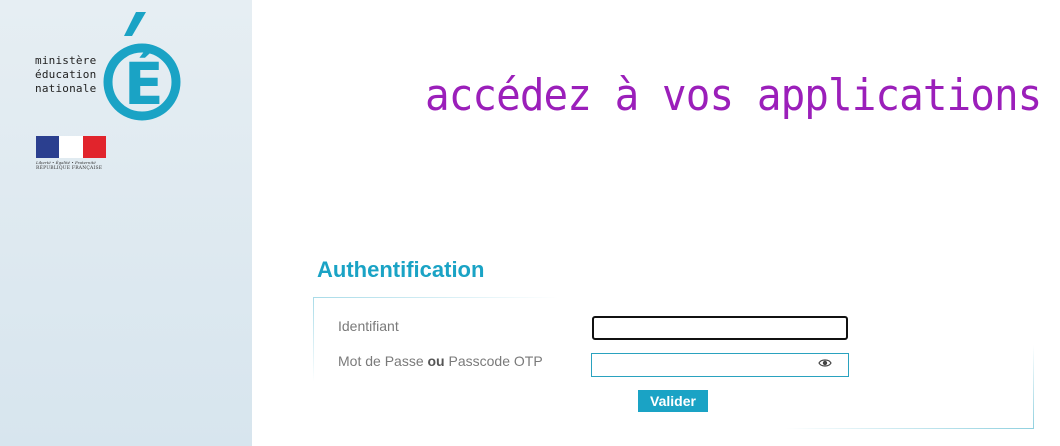  What do you see at coordinates (368, 326) in the screenshot?
I see `identifiant-label: Identifiant` at bounding box center [368, 326].